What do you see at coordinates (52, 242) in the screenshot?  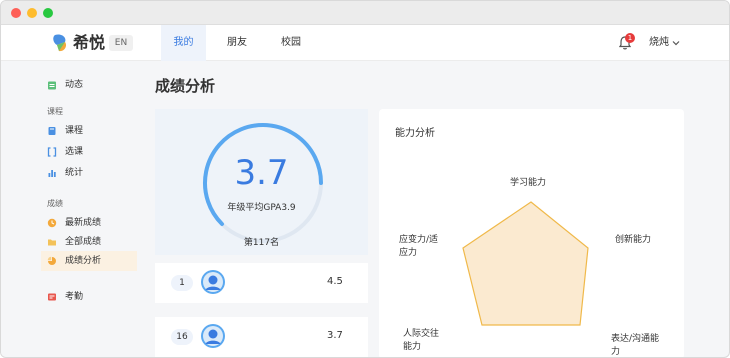 I see `folder-icon` at bounding box center [52, 242].